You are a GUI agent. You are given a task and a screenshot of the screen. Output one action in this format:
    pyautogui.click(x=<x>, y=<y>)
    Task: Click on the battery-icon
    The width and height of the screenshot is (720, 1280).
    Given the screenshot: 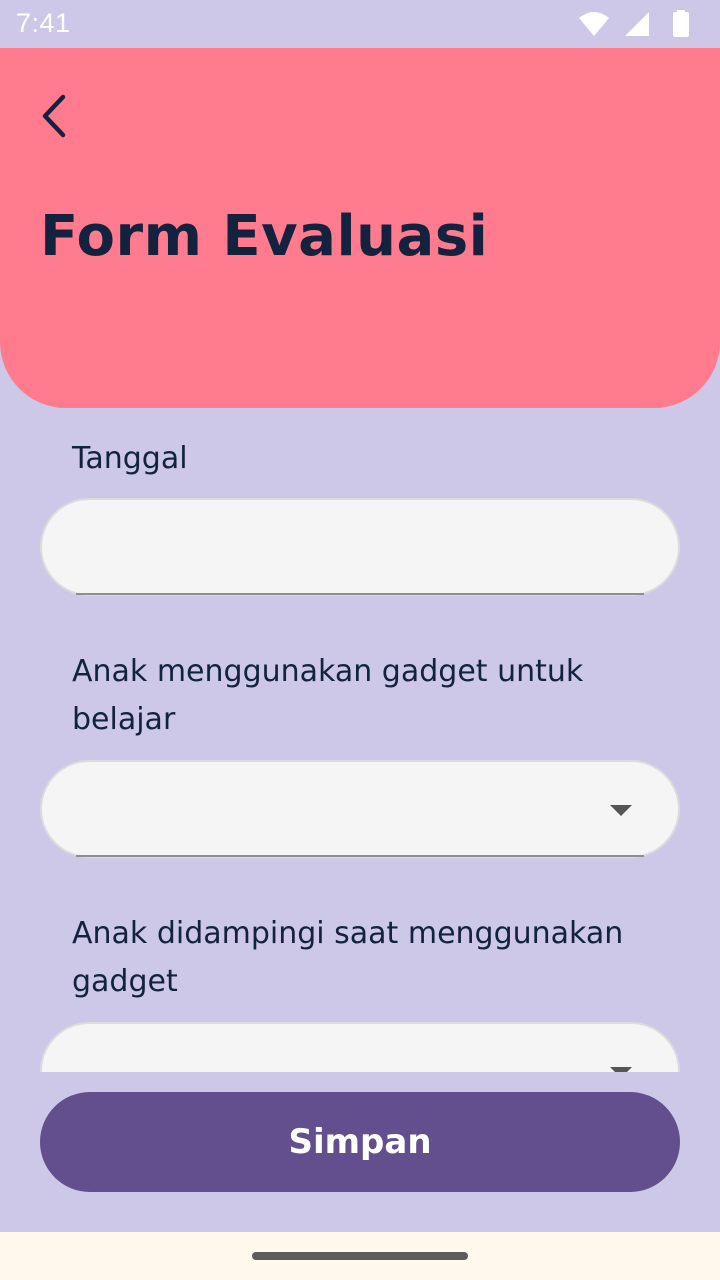 What is the action you would take?
    pyautogui.click(x=681, y=23)
    